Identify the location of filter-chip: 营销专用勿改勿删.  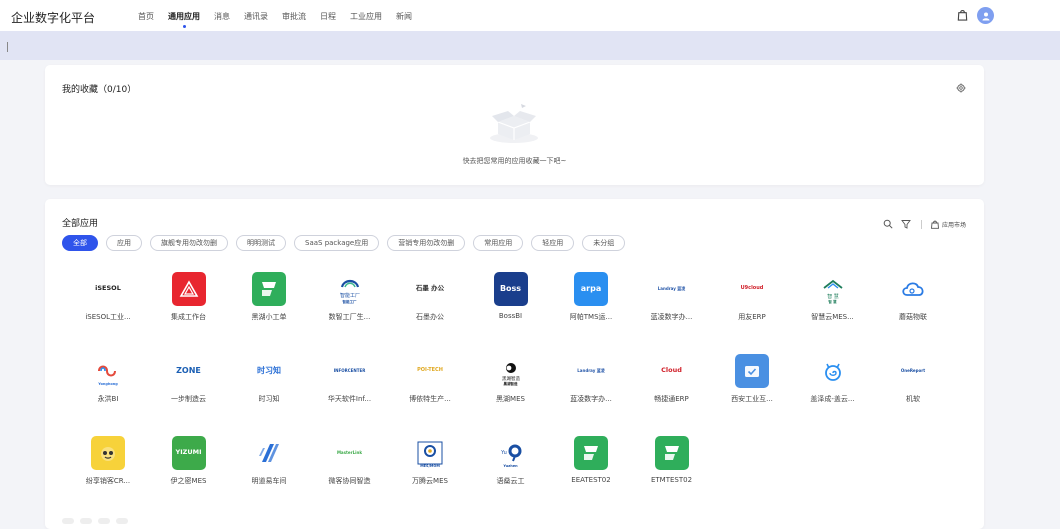
(426, 243).